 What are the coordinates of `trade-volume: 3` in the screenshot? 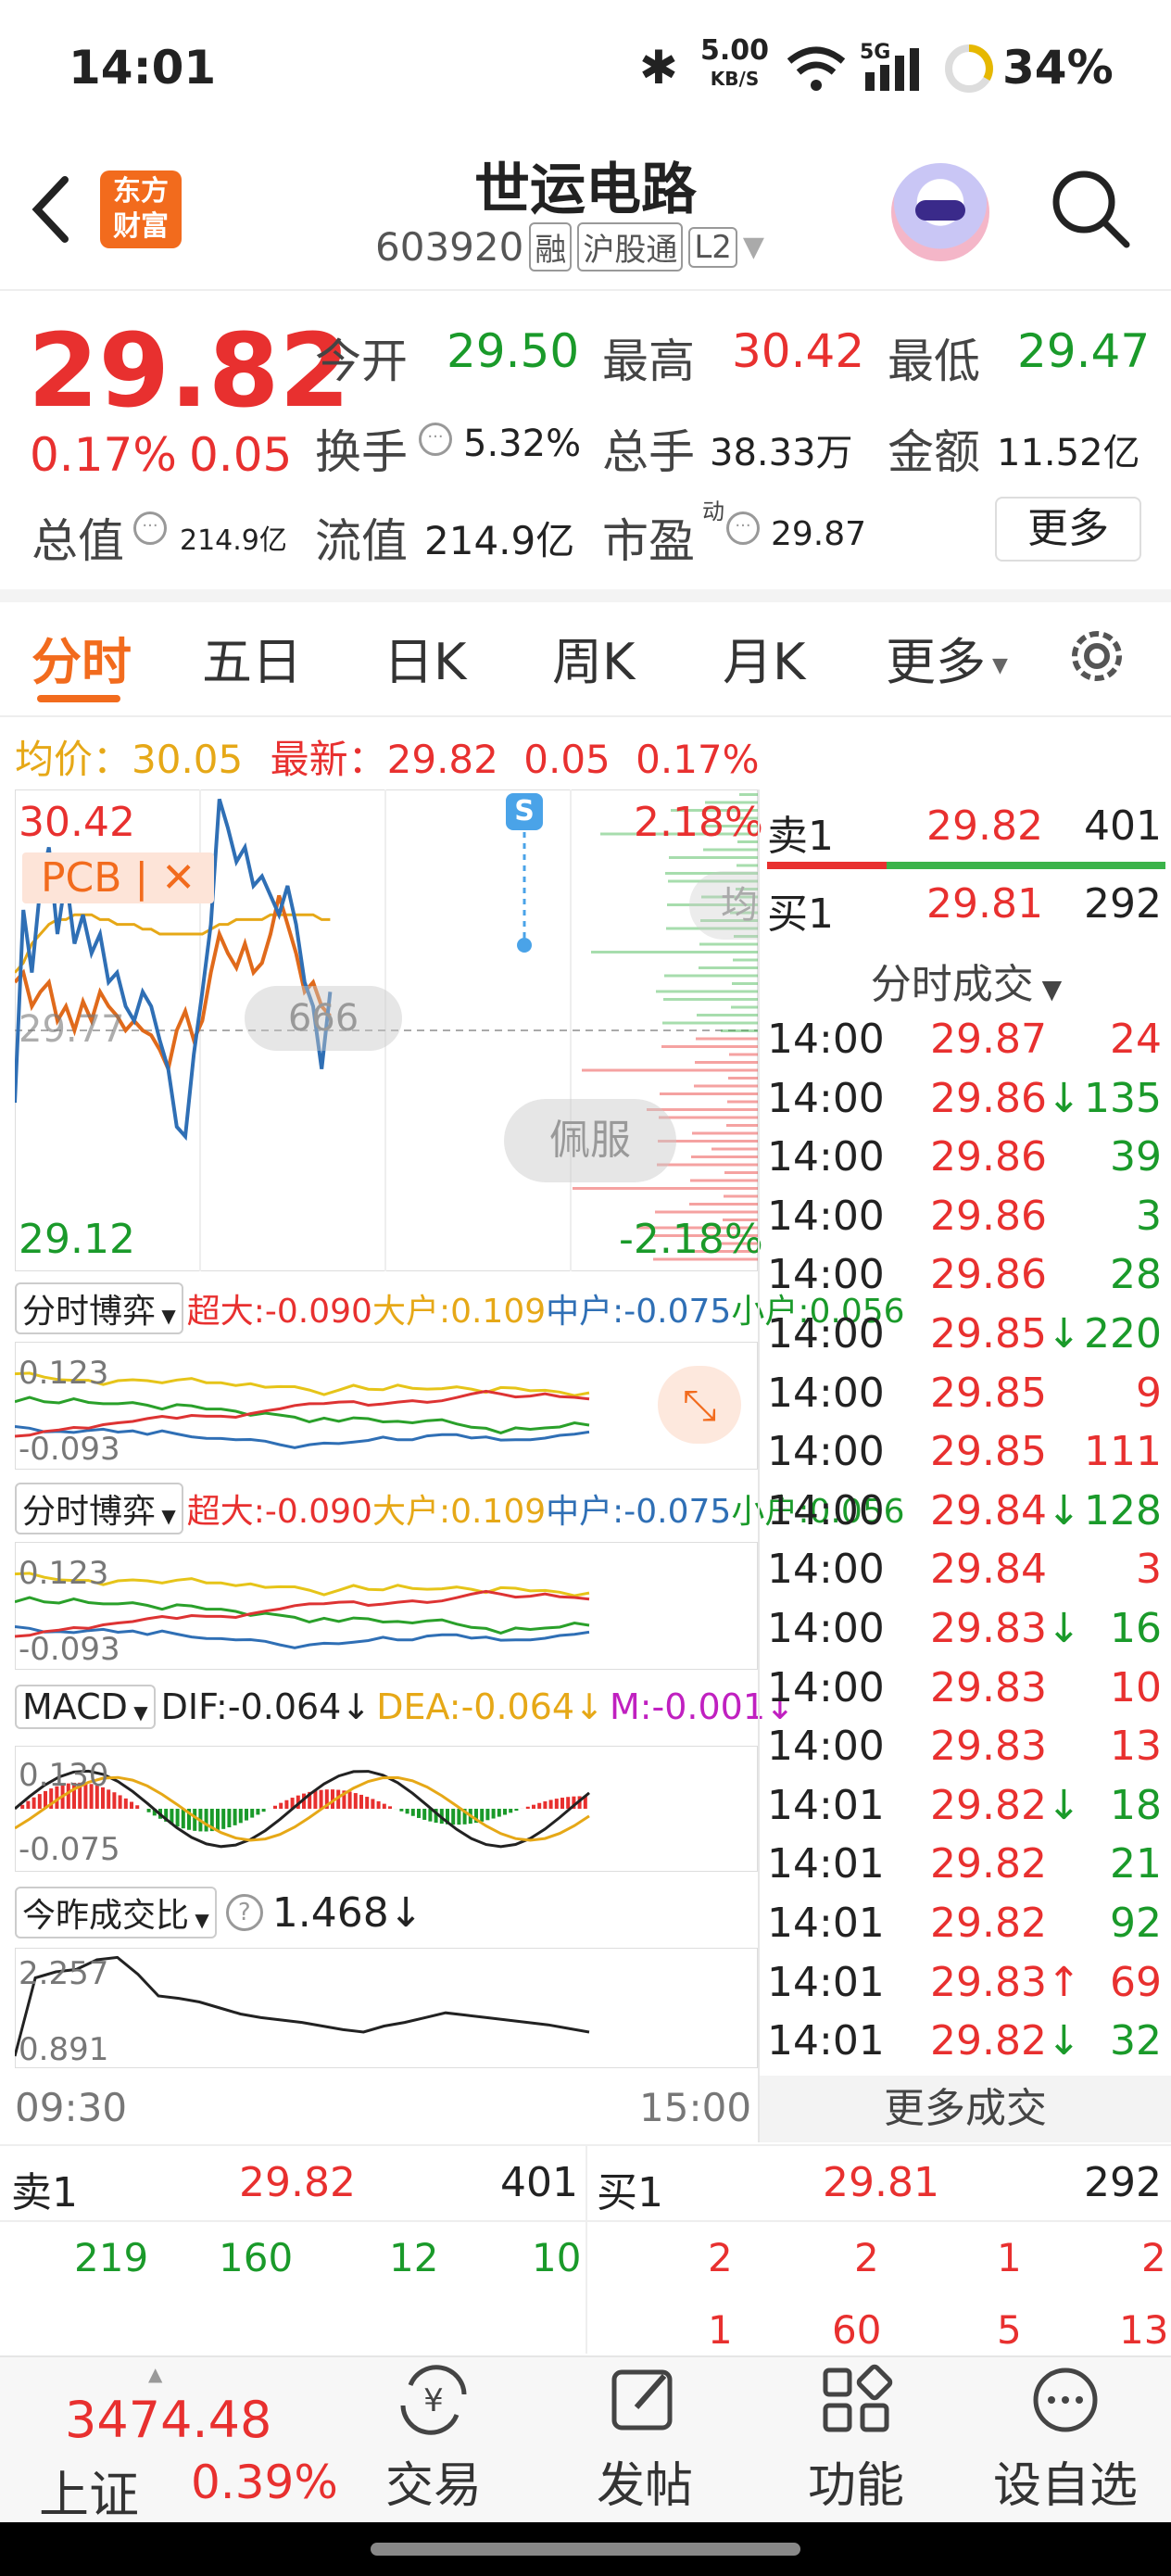 It's located at (1149, 1216).